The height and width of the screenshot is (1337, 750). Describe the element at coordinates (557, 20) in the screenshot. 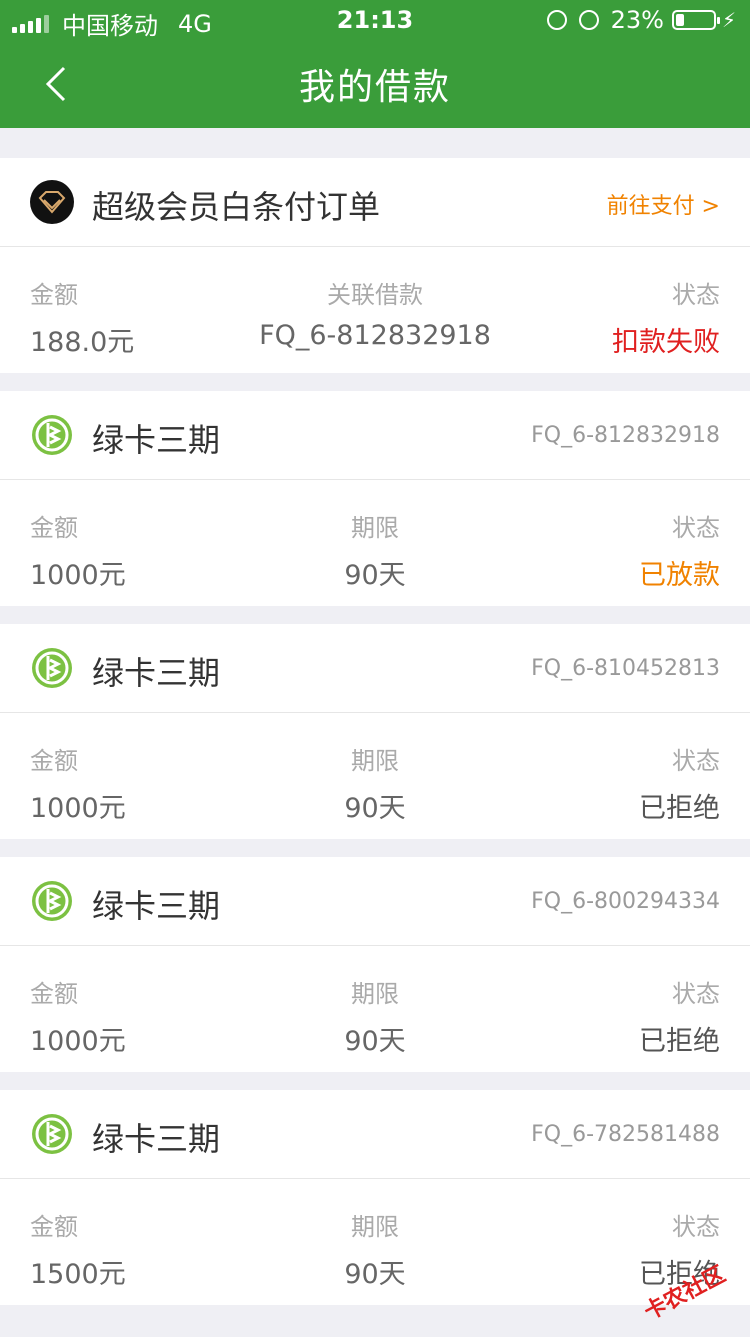

I see `rotation-lock-icon` at that location.